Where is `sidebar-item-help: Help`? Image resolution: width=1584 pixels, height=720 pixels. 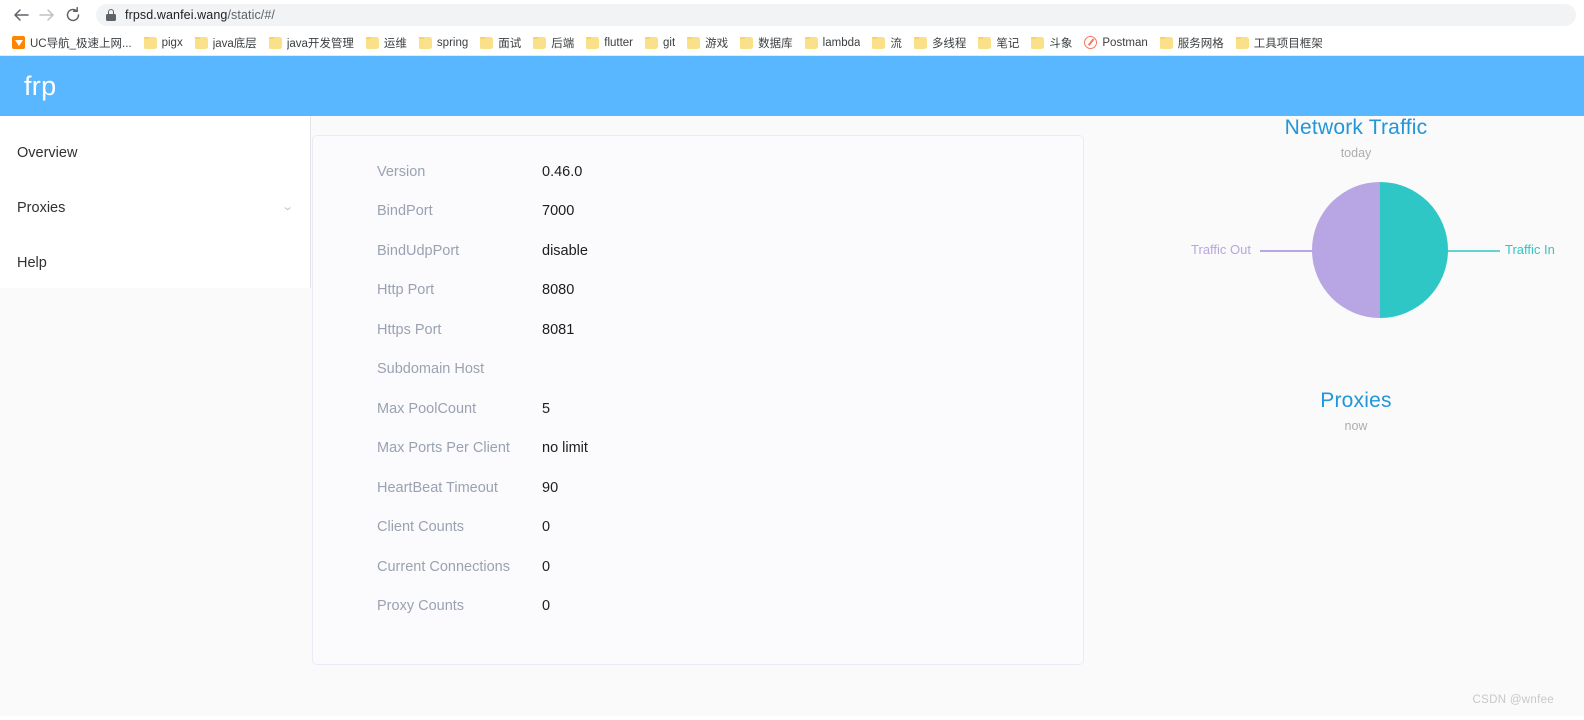
sidebar-item-help: Help is located at coordinates (155, 262).